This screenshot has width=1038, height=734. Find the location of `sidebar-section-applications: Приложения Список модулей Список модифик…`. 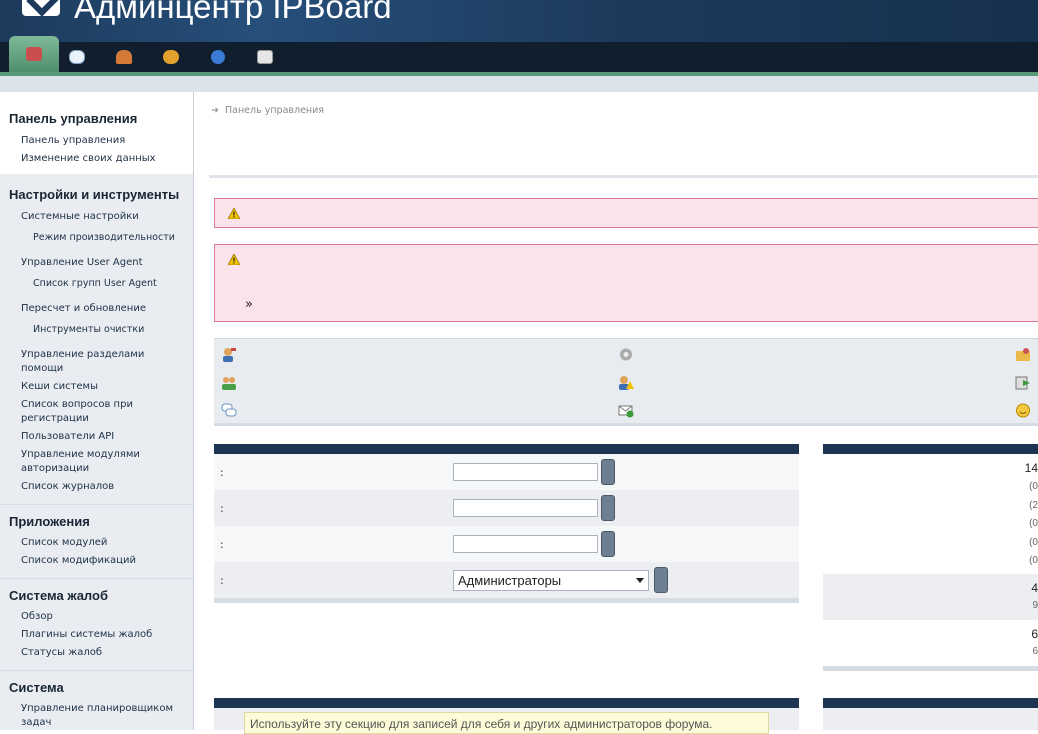

sidebar-section-applications: Приложения Список модулей Список модифик… is located at coordinates (96, 541).